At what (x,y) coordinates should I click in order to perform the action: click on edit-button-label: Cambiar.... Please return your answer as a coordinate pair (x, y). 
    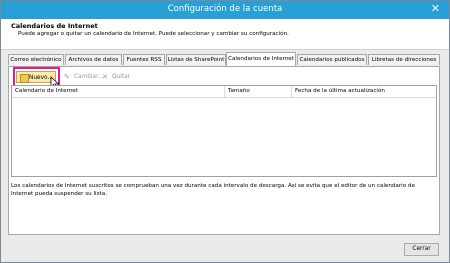
    Looking at the image, I should click on (89, 77).